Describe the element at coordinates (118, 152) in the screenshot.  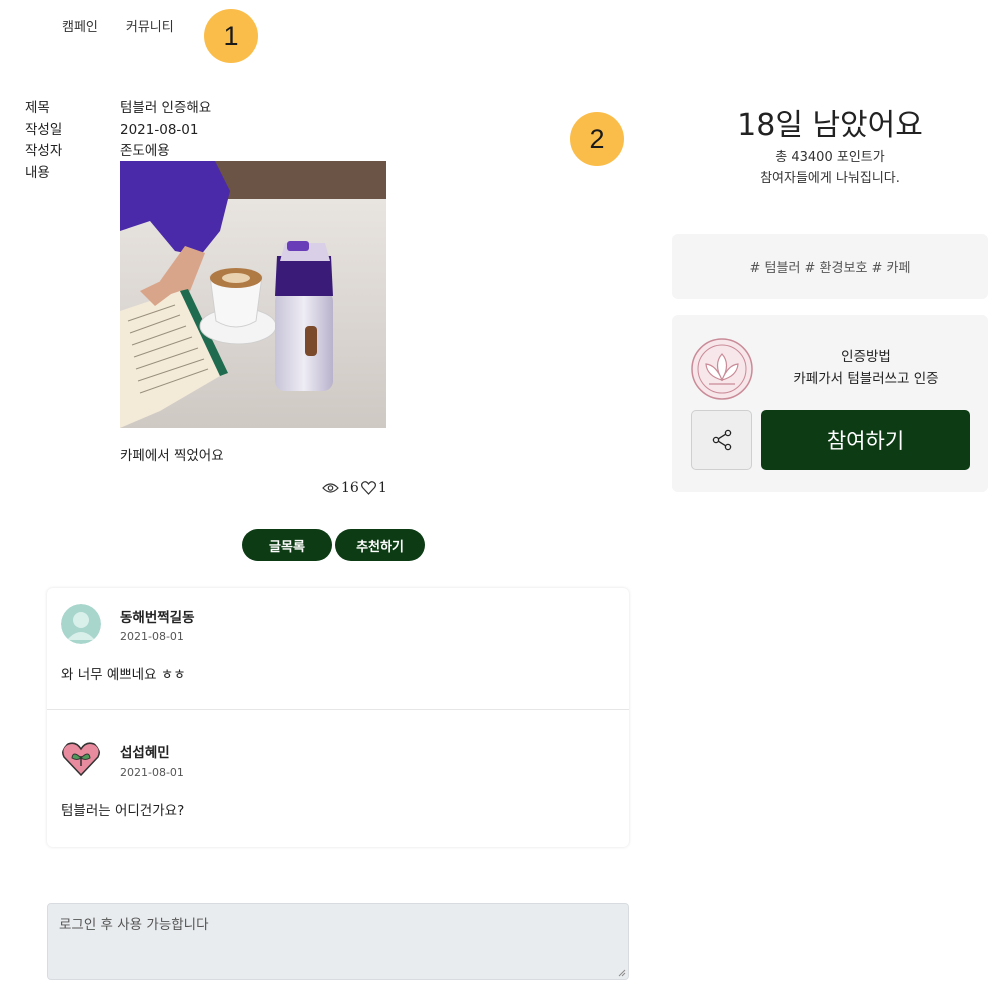
I see `post-author-row: 작성자 존도에용` at that location.